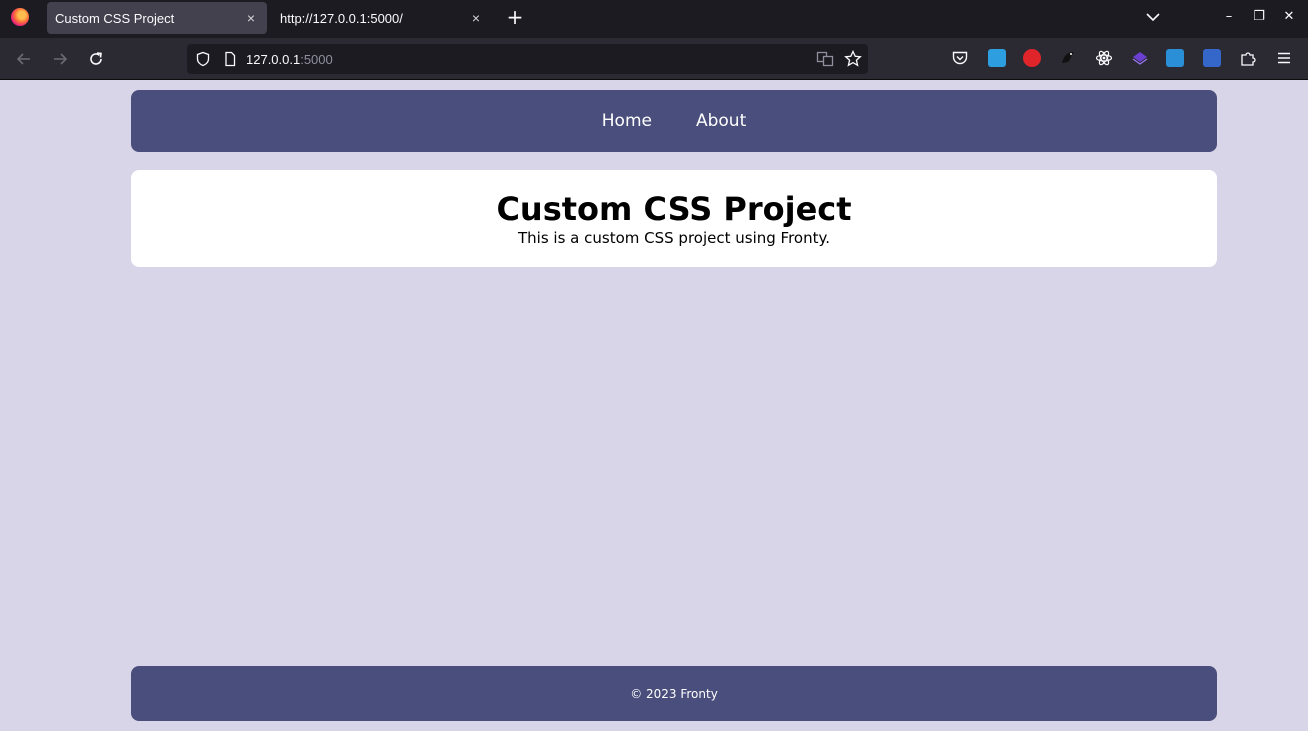  Describe the element at coordinates (20, 17) in the screenshot. I see `firefox-logo-icon` at that location.